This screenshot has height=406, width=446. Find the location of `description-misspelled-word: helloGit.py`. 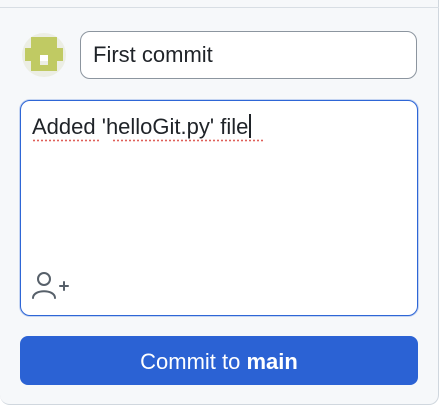

description-misspelled-word: helloGit.py is located at coordinates (157, 126).